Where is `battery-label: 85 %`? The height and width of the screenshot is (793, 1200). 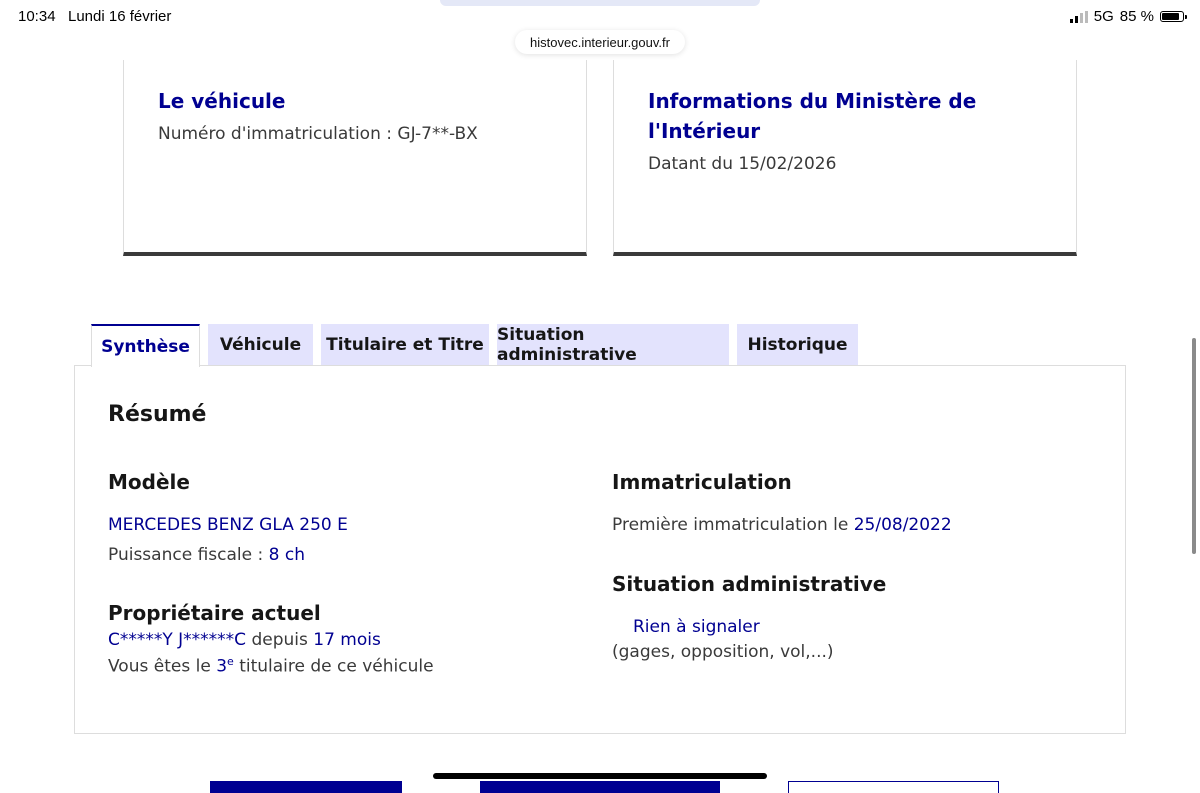
battery-label: 85 % is located at coordinates (1136, 16).